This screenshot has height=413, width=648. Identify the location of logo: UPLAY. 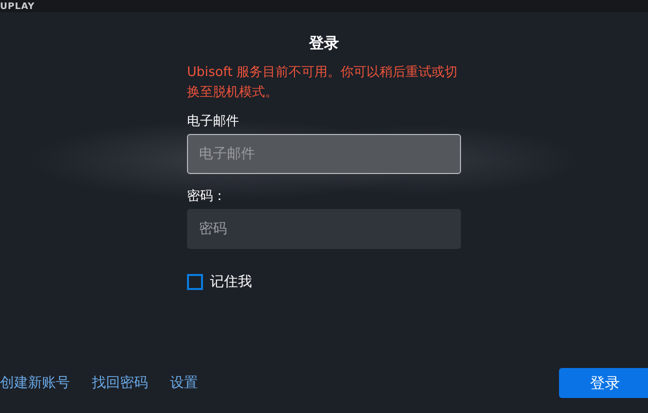
(17, 7).